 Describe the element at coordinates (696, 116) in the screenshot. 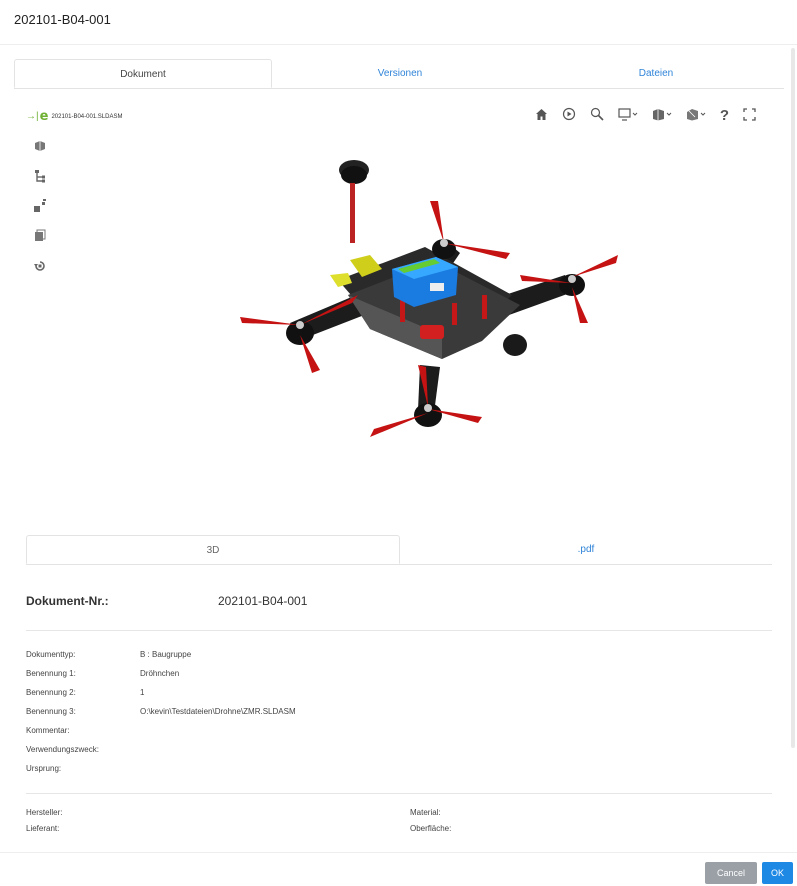

I see `section-icon` at that location.